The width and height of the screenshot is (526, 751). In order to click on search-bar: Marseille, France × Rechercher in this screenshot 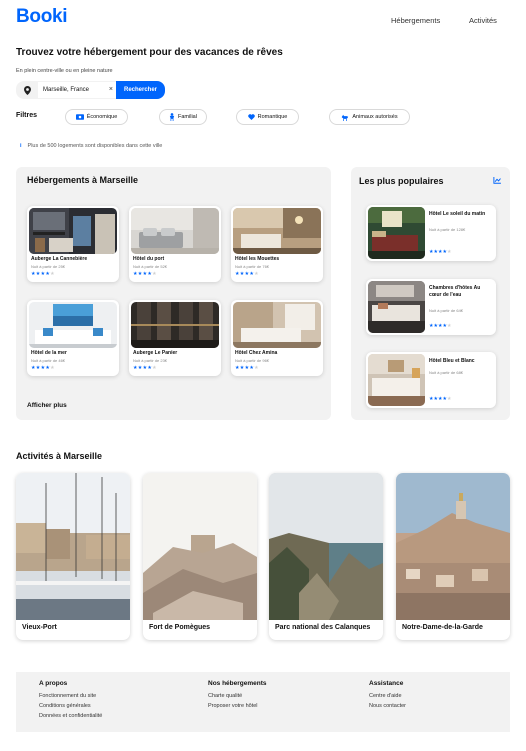, I will do `click(90, 90)`.